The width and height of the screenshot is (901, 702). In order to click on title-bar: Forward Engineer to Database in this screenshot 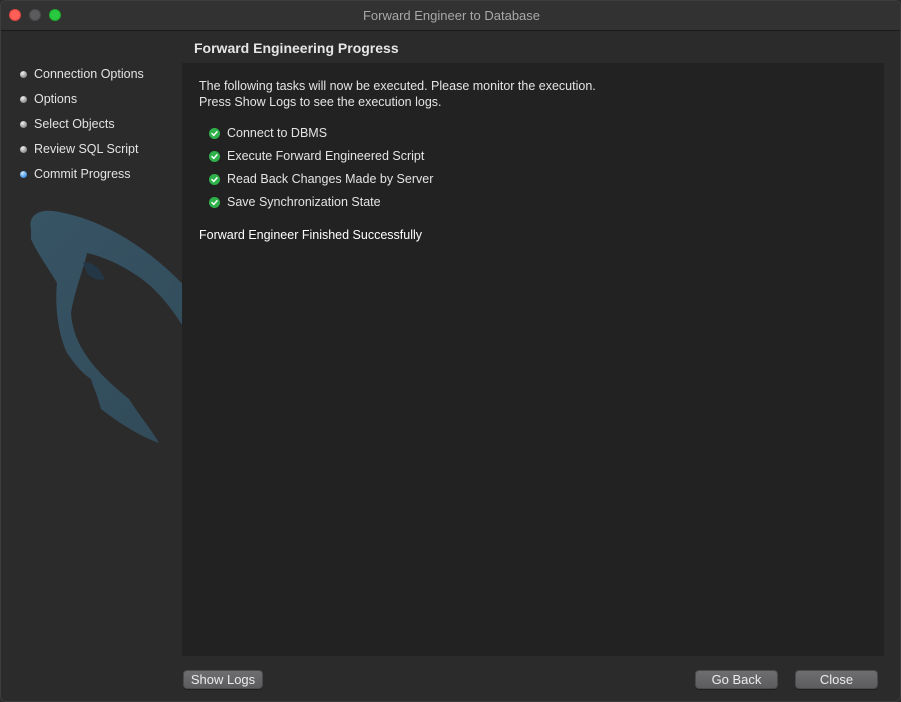, I will do `click(450, 16)`.